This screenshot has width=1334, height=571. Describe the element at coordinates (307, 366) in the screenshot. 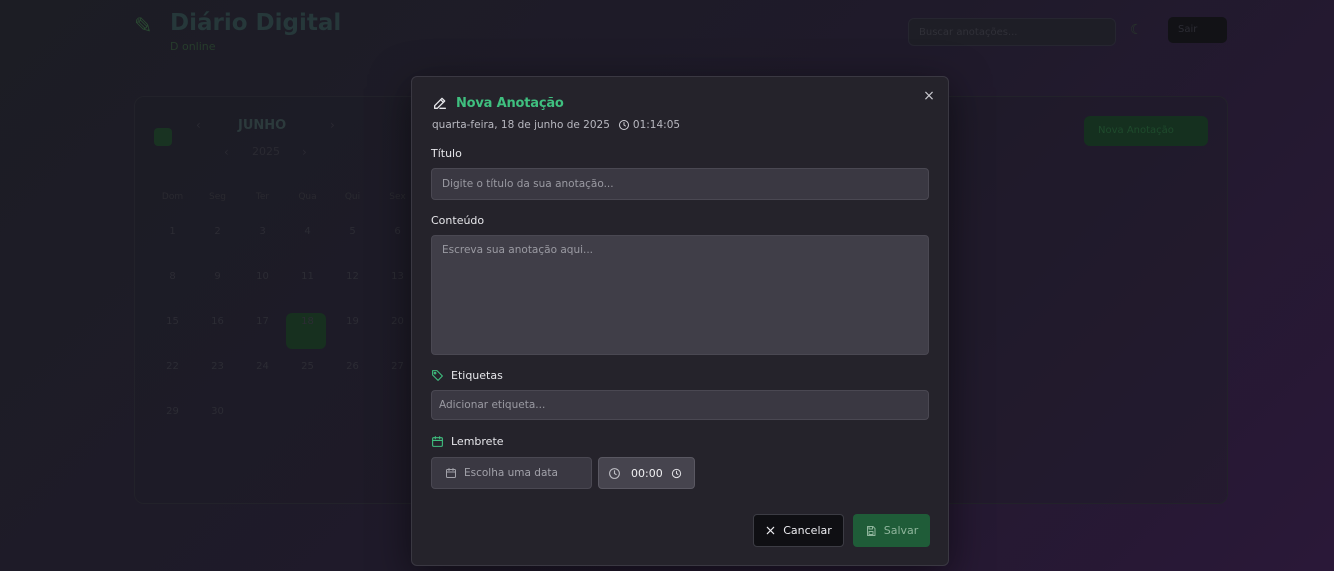

I see `calendar-day: 25` at that location.